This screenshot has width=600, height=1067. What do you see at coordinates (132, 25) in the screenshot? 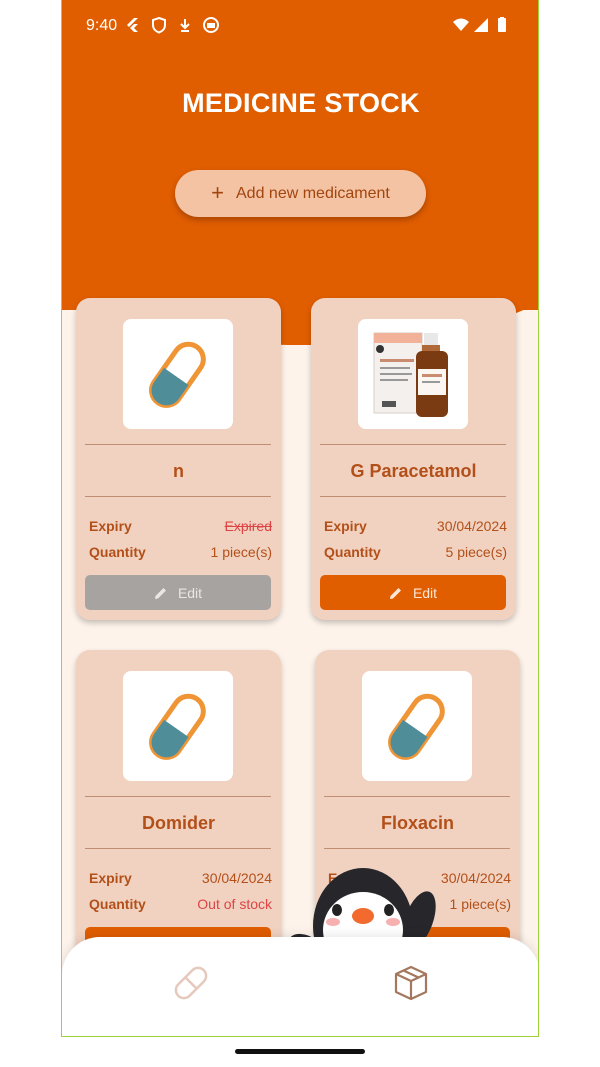
I see `flutter-icon` at bounding box center [132, 25].